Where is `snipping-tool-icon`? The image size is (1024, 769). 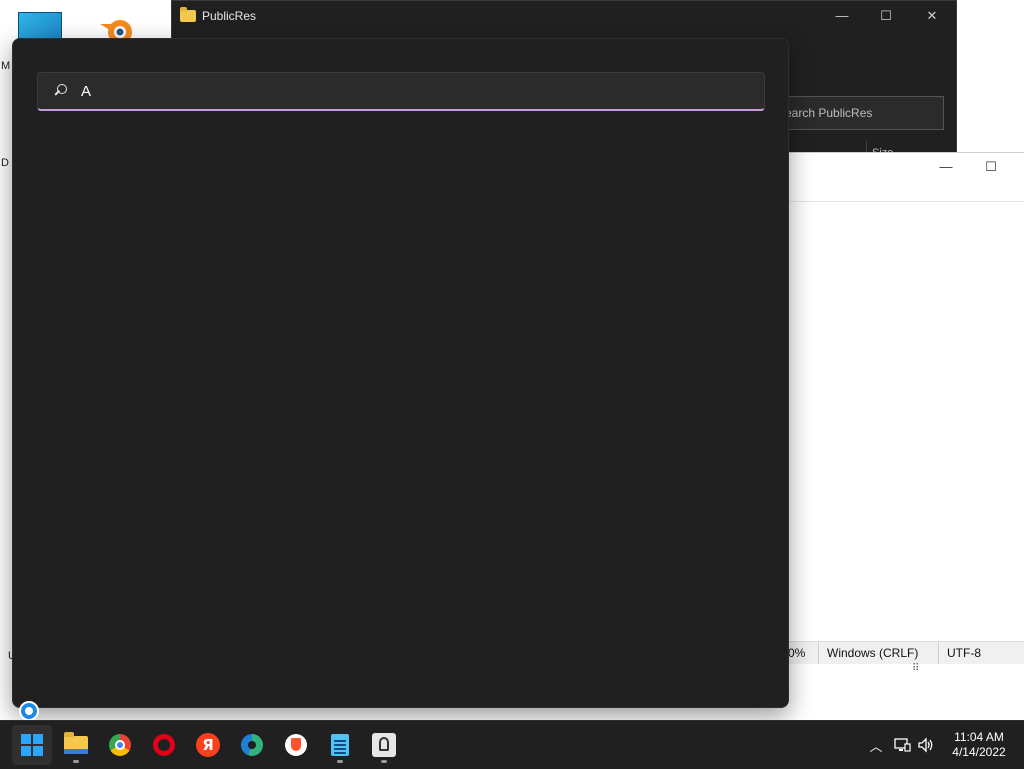 snipping-tool-icon is located at coordinates (384, 745).